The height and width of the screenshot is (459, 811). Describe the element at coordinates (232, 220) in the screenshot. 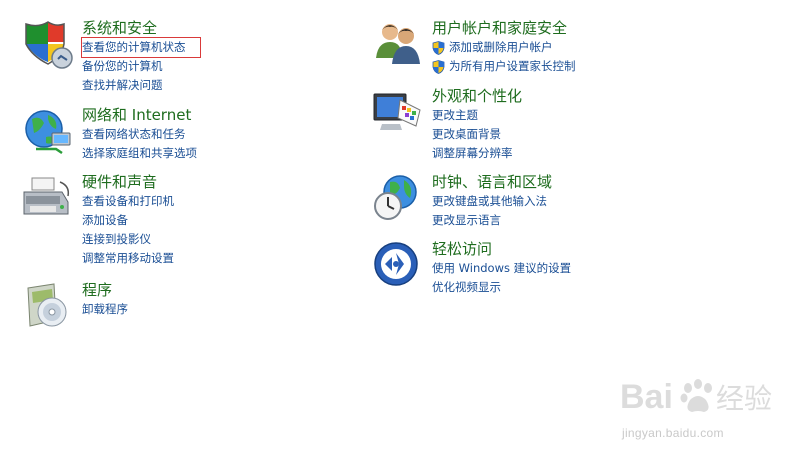

I see `link-add-device: 添加设备` at that location.